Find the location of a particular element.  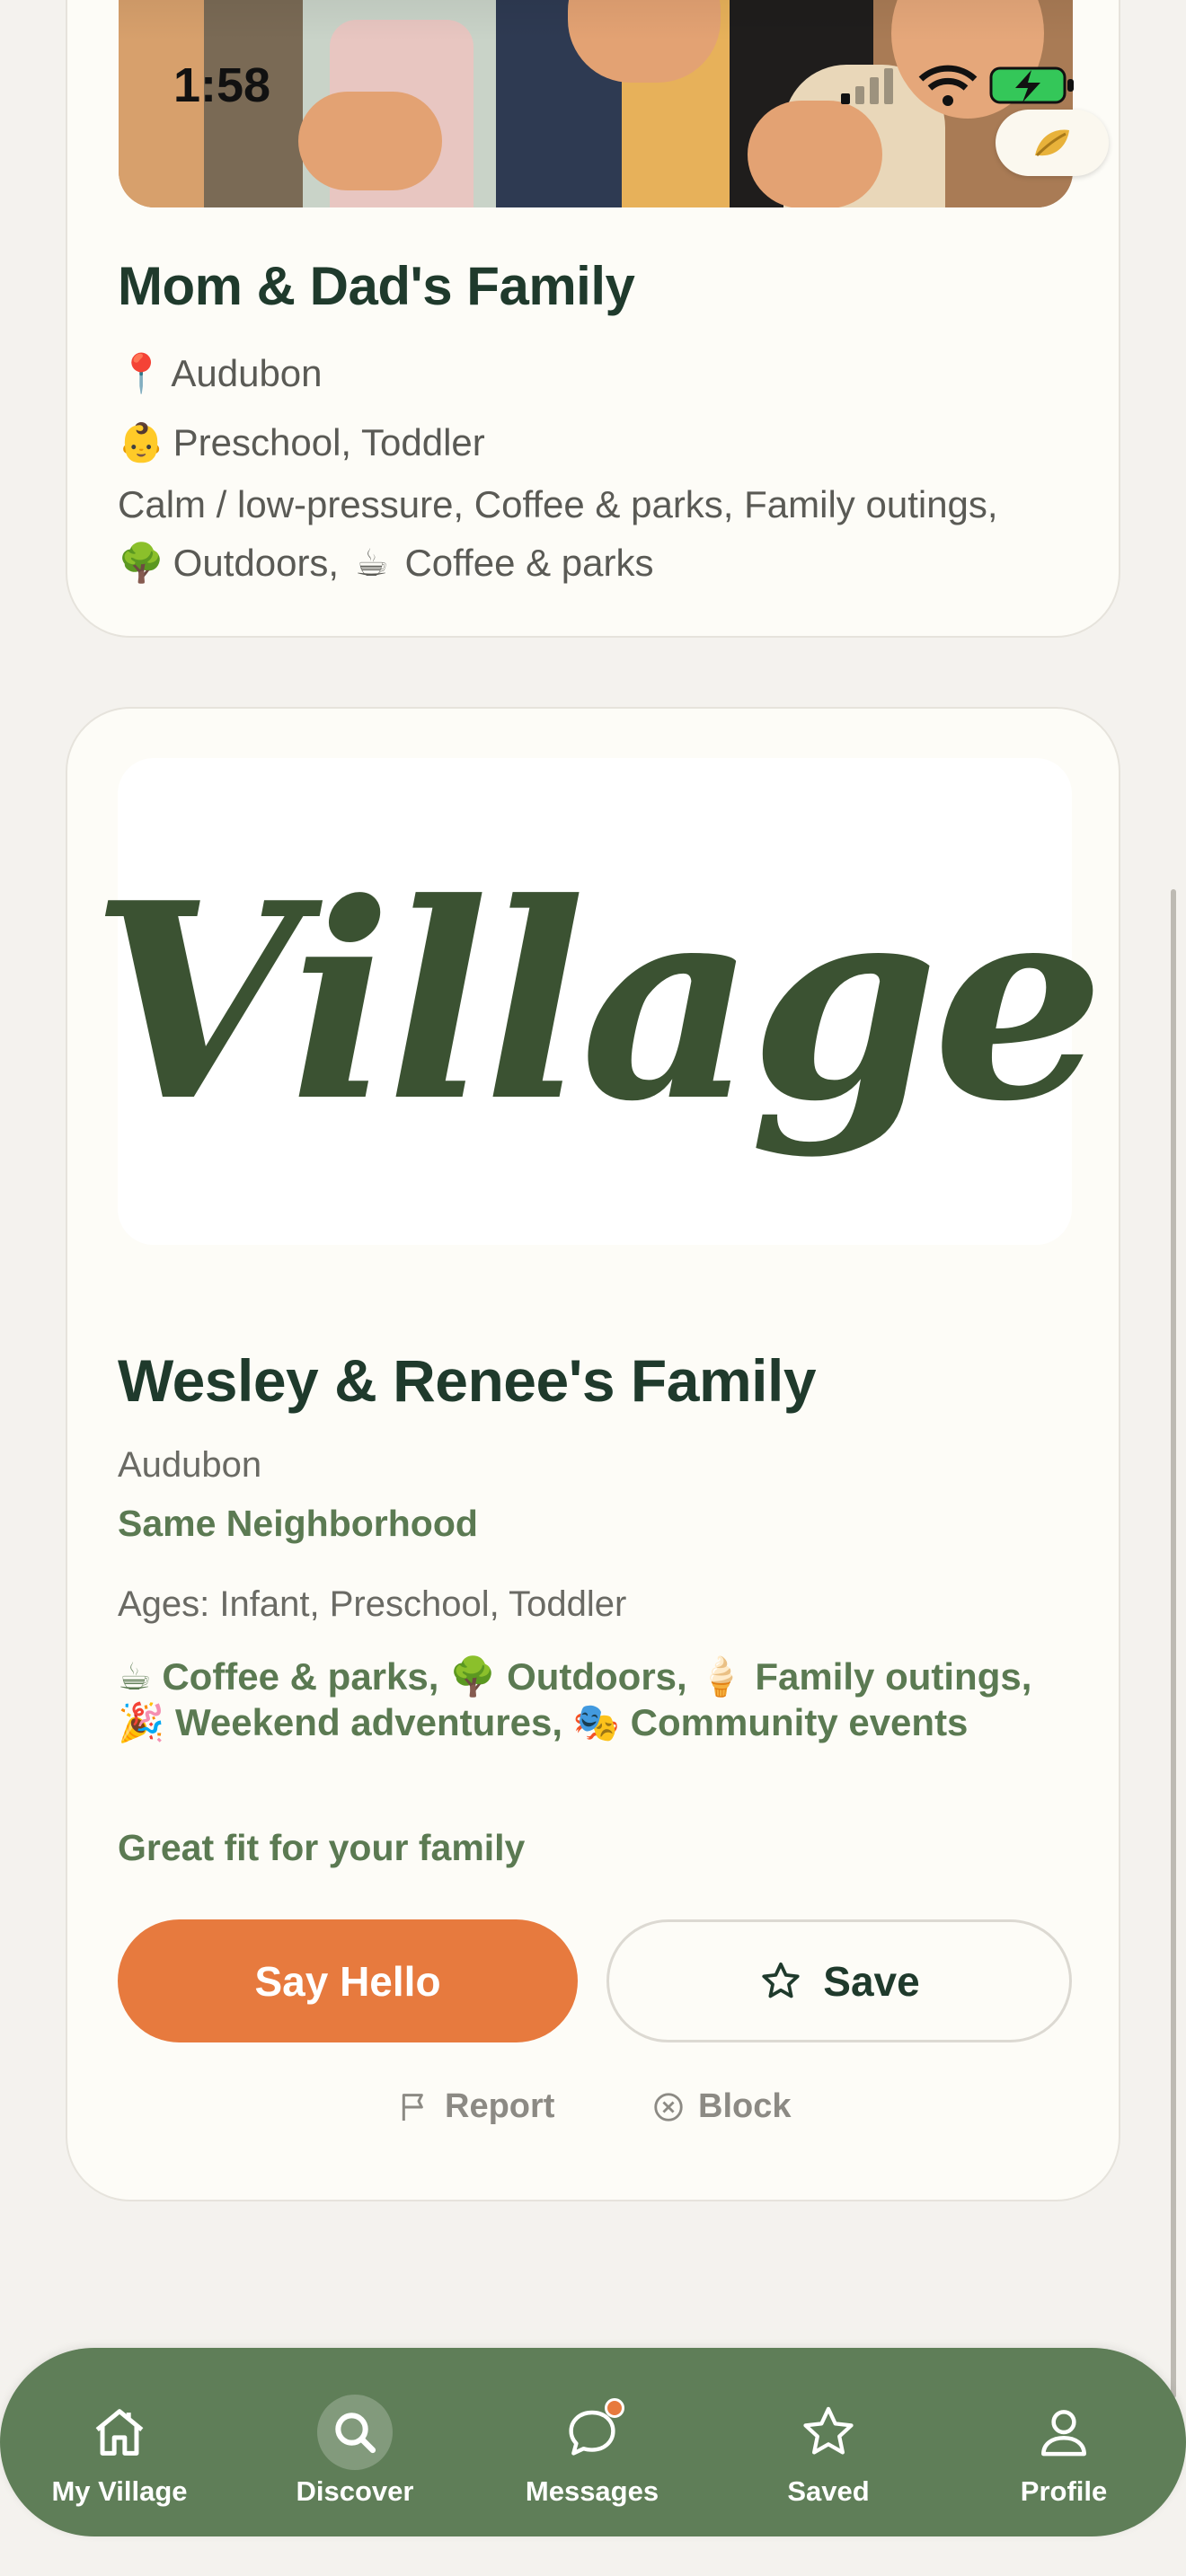

tag-label: Outdoors, is located at coordinates (597, 1676).